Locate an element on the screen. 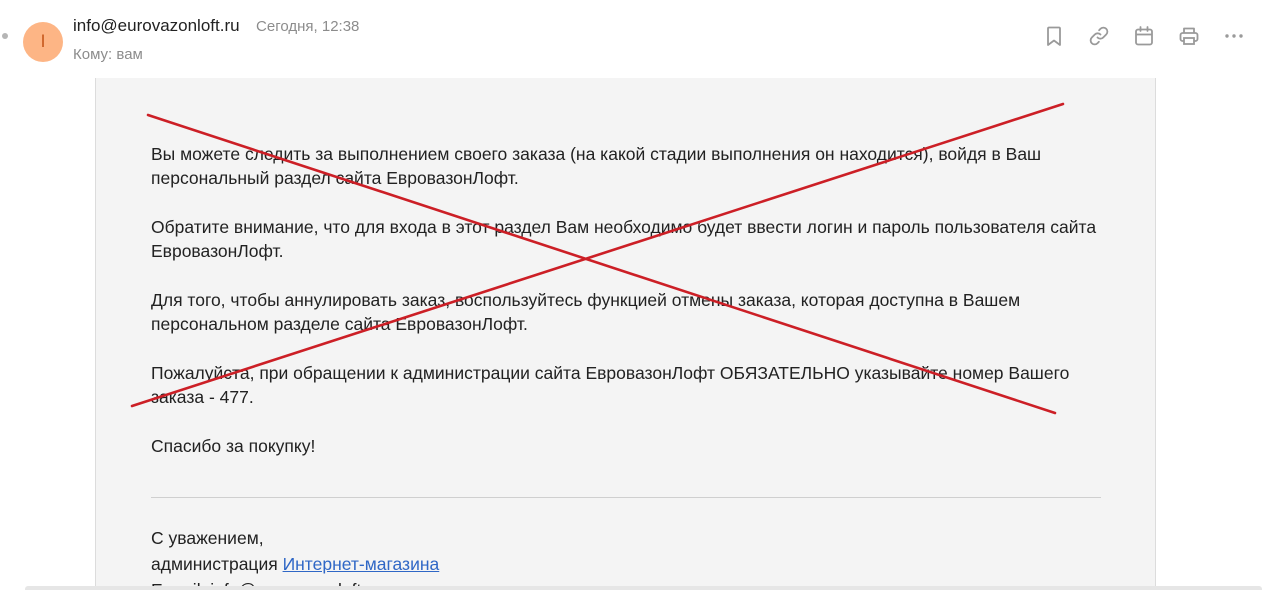 Image resolution: width=1262 pixels, height=590 pixels. copy-link-button is located at coordinates (1099, 36).